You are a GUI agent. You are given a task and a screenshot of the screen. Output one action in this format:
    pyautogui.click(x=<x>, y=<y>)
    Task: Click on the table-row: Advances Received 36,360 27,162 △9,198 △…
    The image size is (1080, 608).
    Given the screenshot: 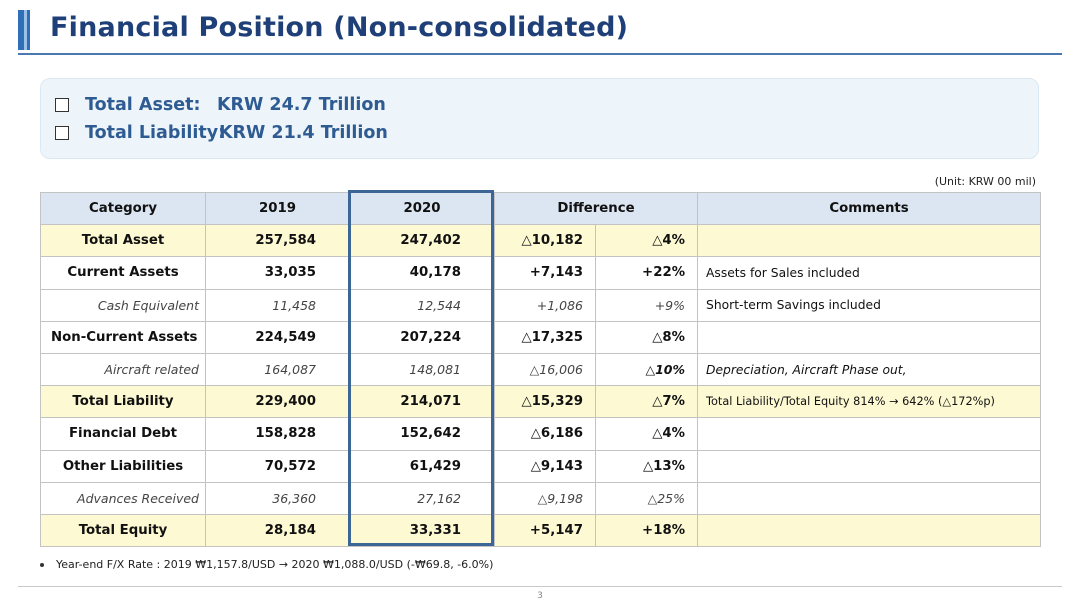 What is the action you would take?
    pyautogui.click(x=541, y=498)
    